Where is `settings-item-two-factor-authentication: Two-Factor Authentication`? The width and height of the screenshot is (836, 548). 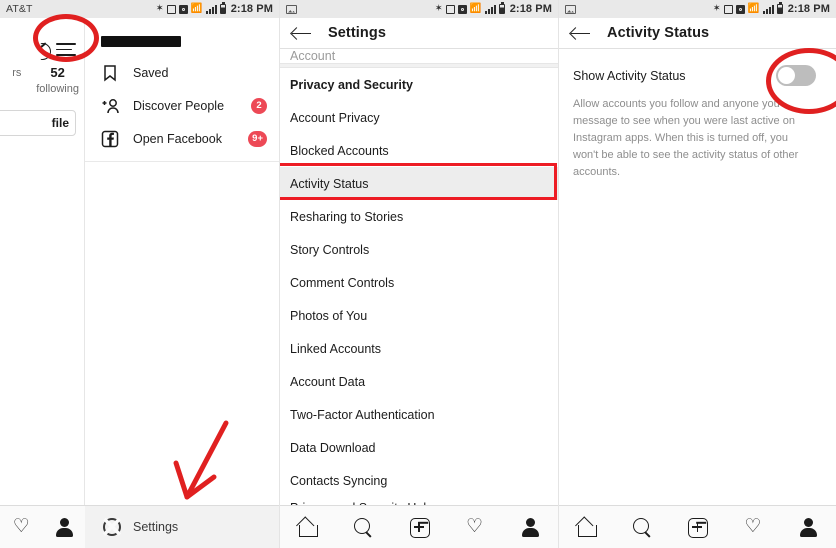
settings-item-two-factor-authentication: Two-Factor Authentication is located at coordinates (419, 414).